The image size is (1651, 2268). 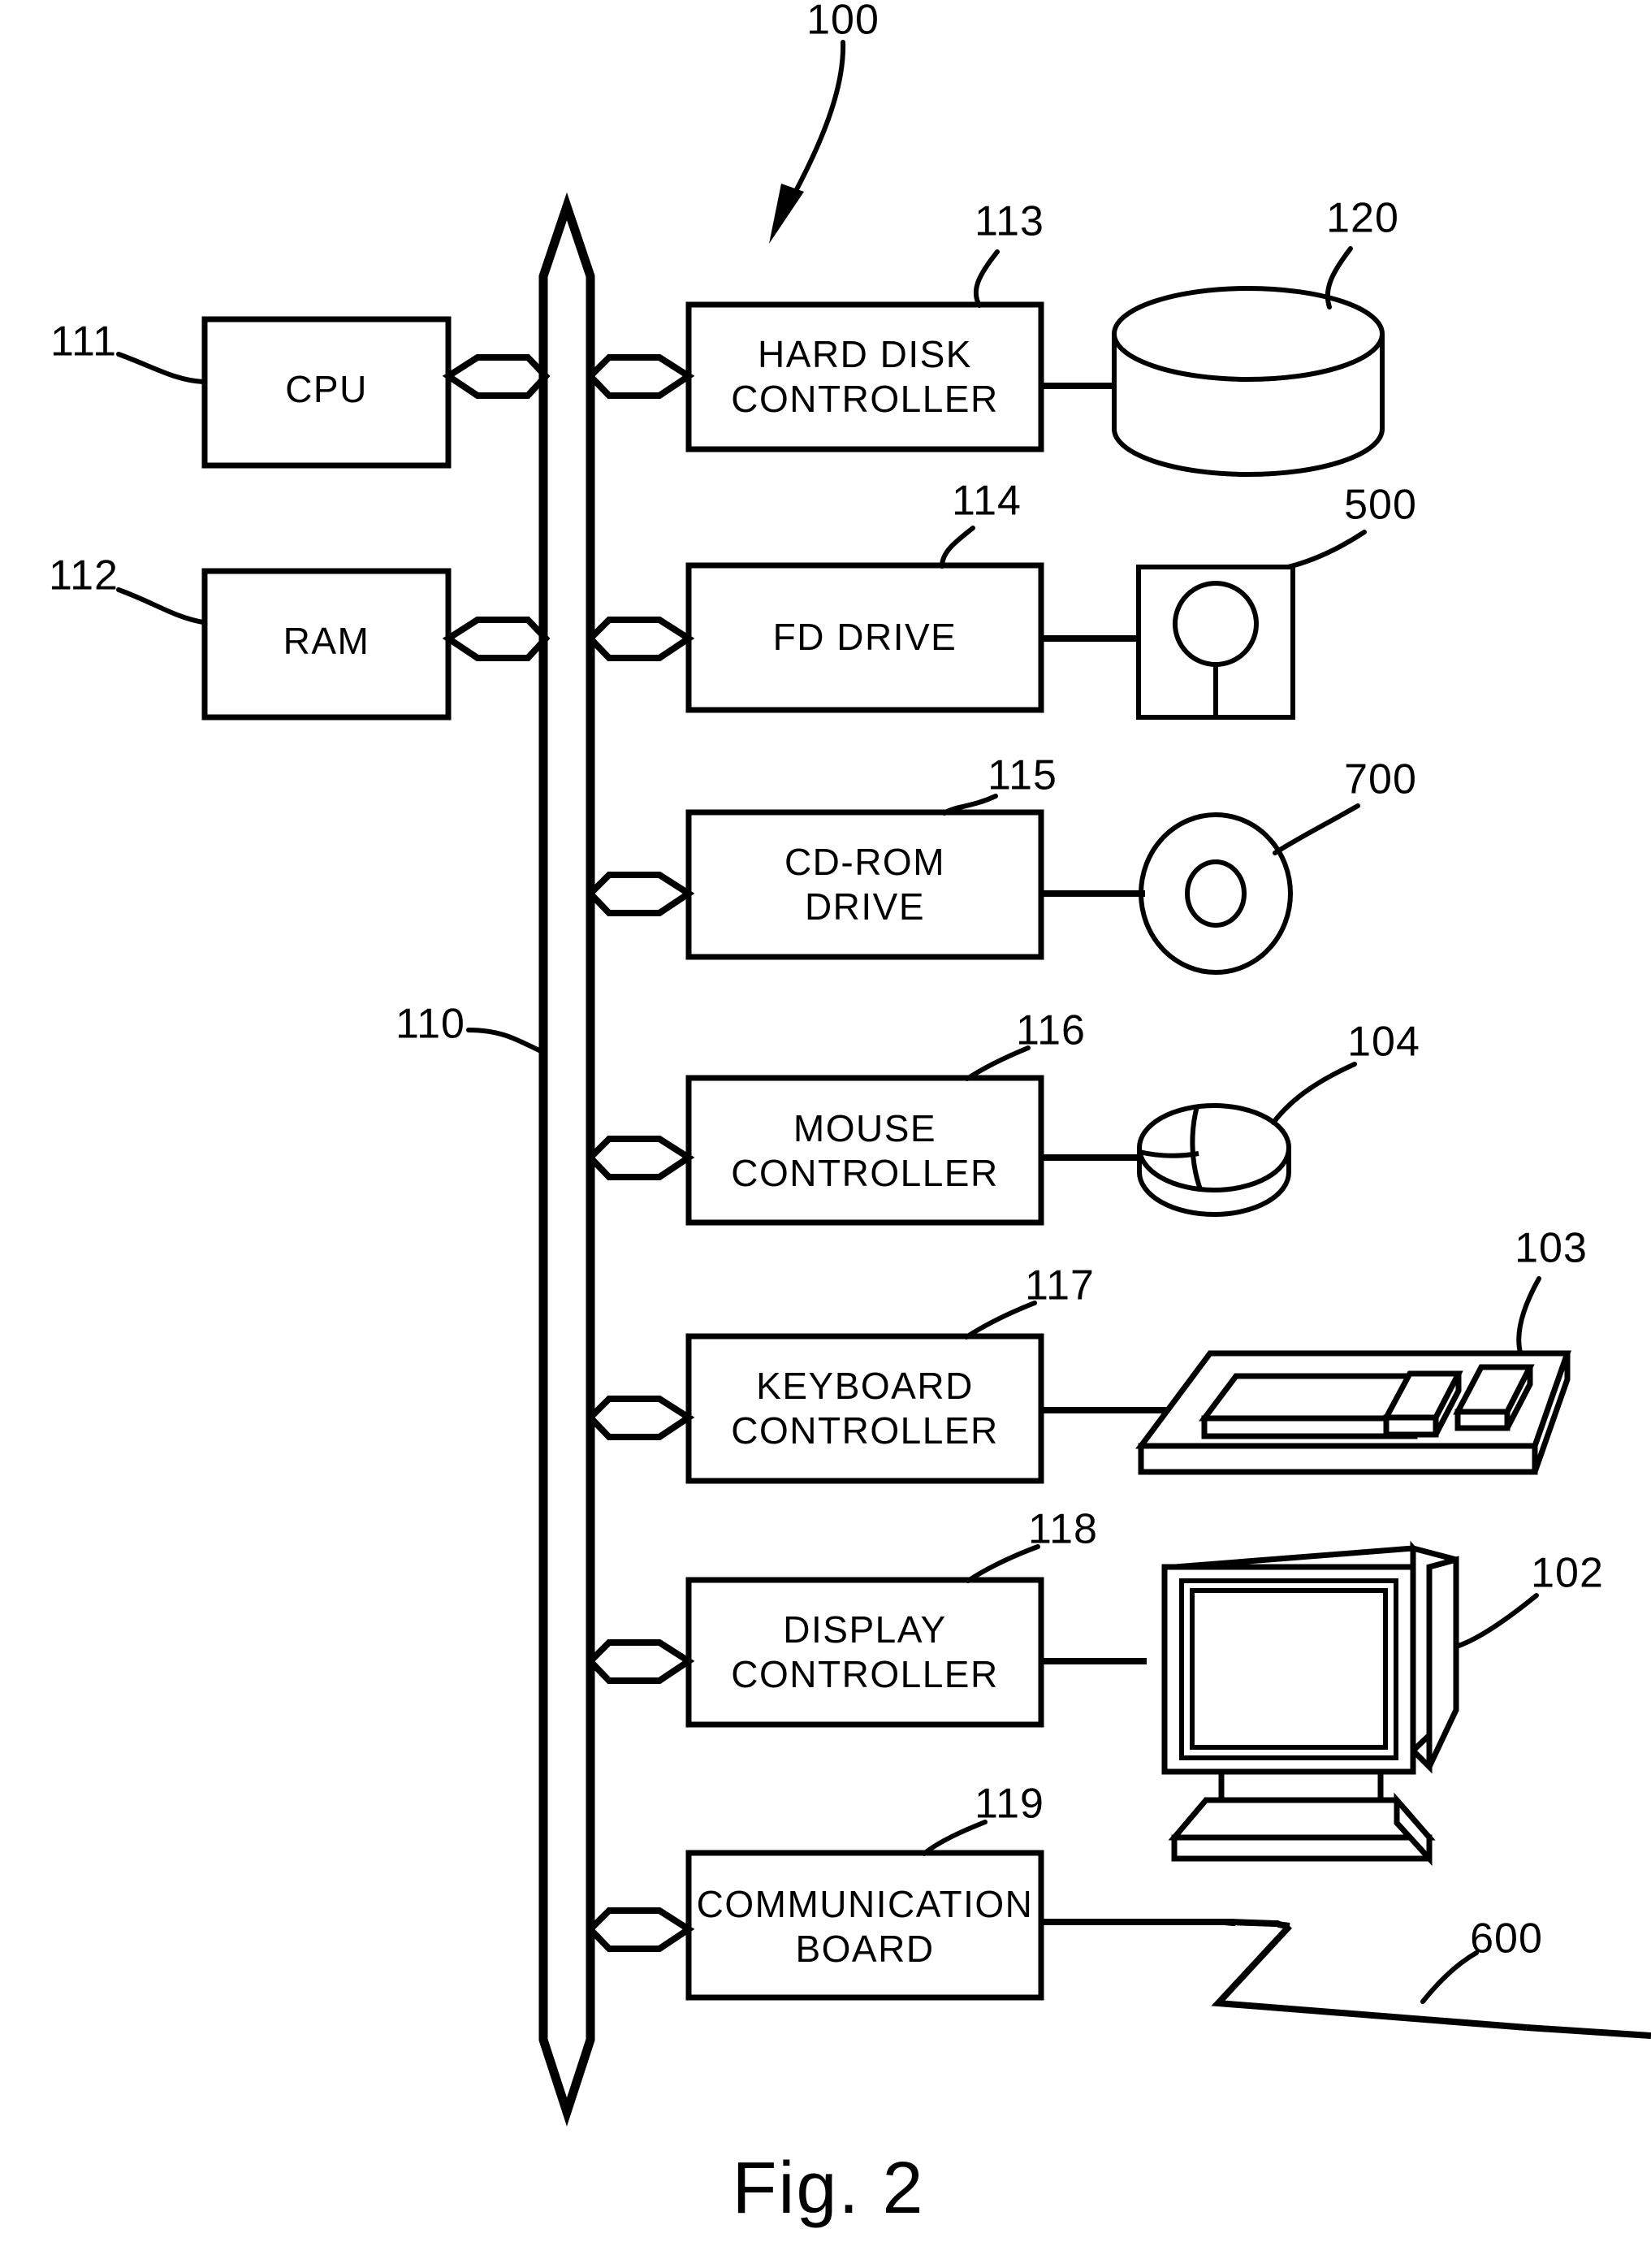 I want to click on block-hard-disk-controller: HARD DISK CONTROLLER, so click(x=864, y=377).